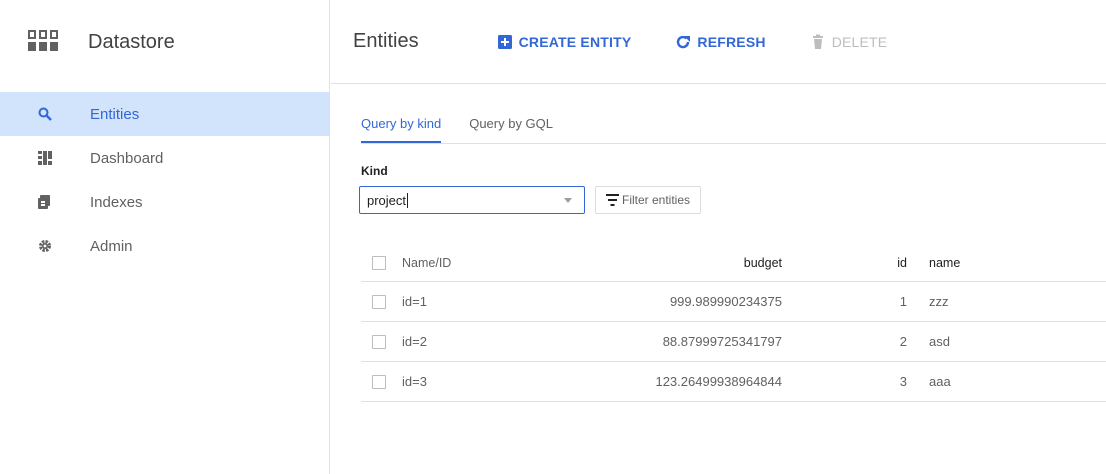 Image resolution: width=1106 pixels, height=474 pixels. What do you see at coordinates (939, 301) in the screenshot?
I see `cell-name: zzz` at bounding box center [939, 301].